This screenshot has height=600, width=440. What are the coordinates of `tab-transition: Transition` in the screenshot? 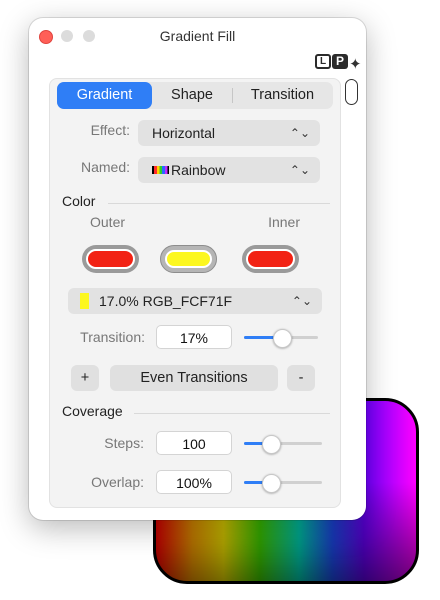 It's located at (282, 95).